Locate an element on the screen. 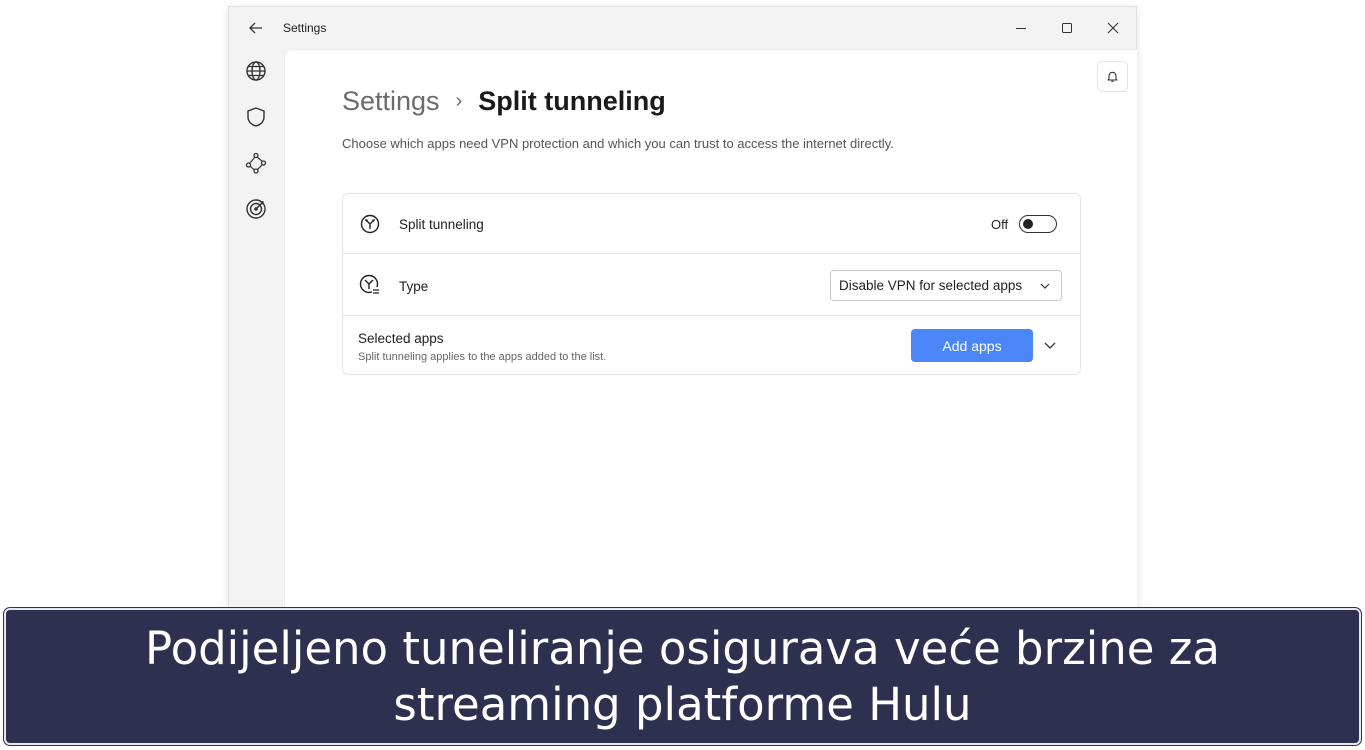  close-icon is located at coordinates (1113, 28).